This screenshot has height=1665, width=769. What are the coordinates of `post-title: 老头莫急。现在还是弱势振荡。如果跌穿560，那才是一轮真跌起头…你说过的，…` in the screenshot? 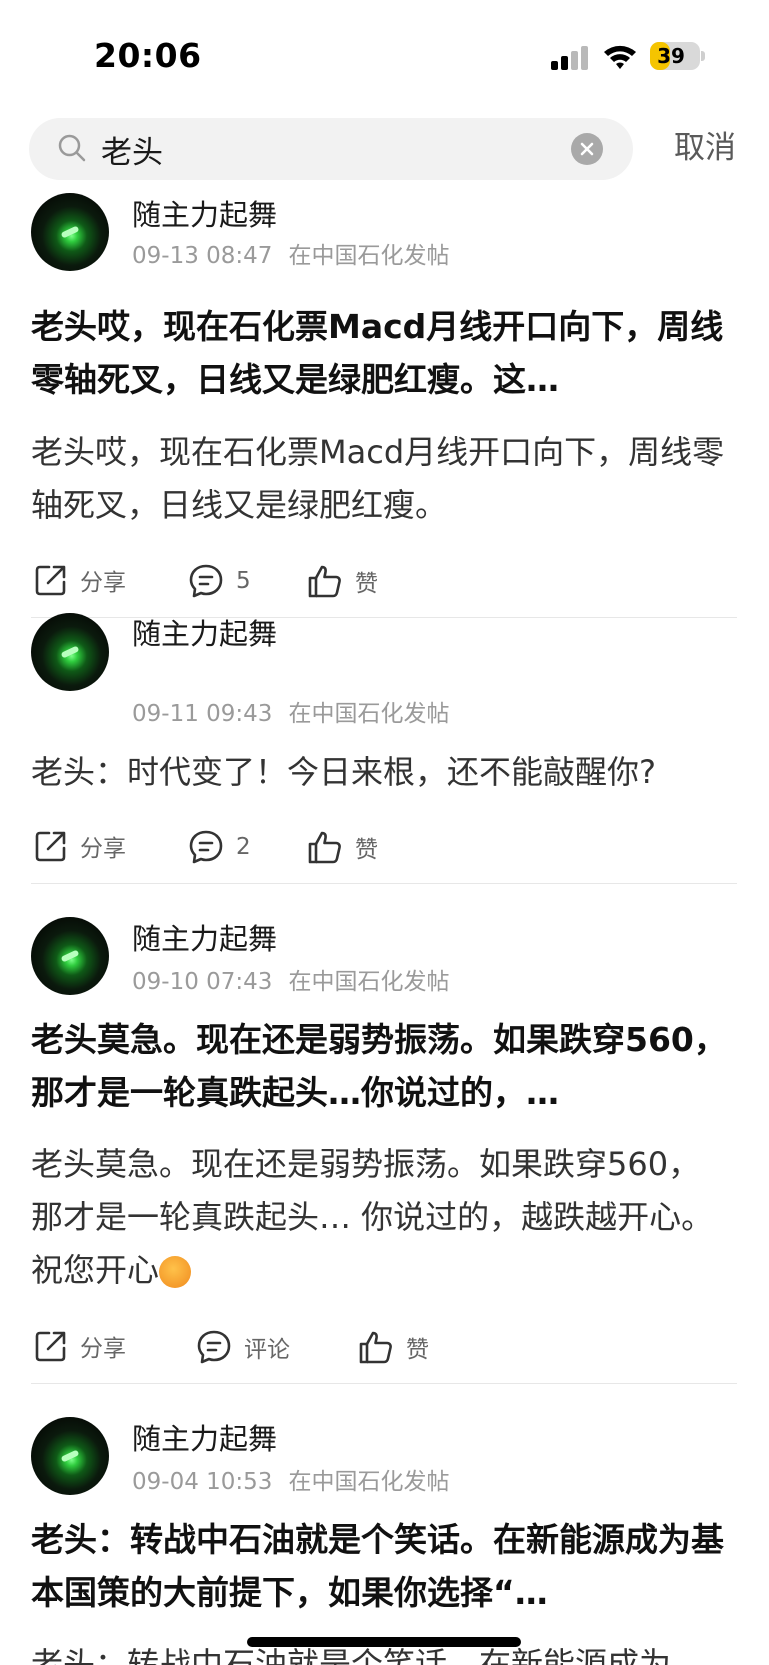 It's located at (381, 1066).